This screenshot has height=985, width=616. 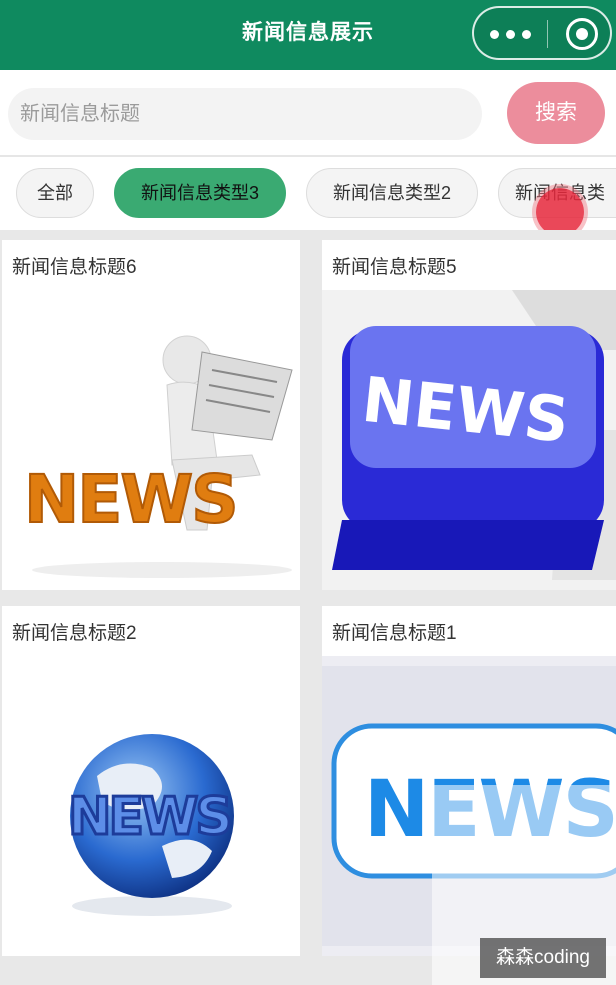 What do you see at coordinates (74, 267) in the screenshot?
I see `news-title: 新闻信息标题6` at bounding box center [74, 267].